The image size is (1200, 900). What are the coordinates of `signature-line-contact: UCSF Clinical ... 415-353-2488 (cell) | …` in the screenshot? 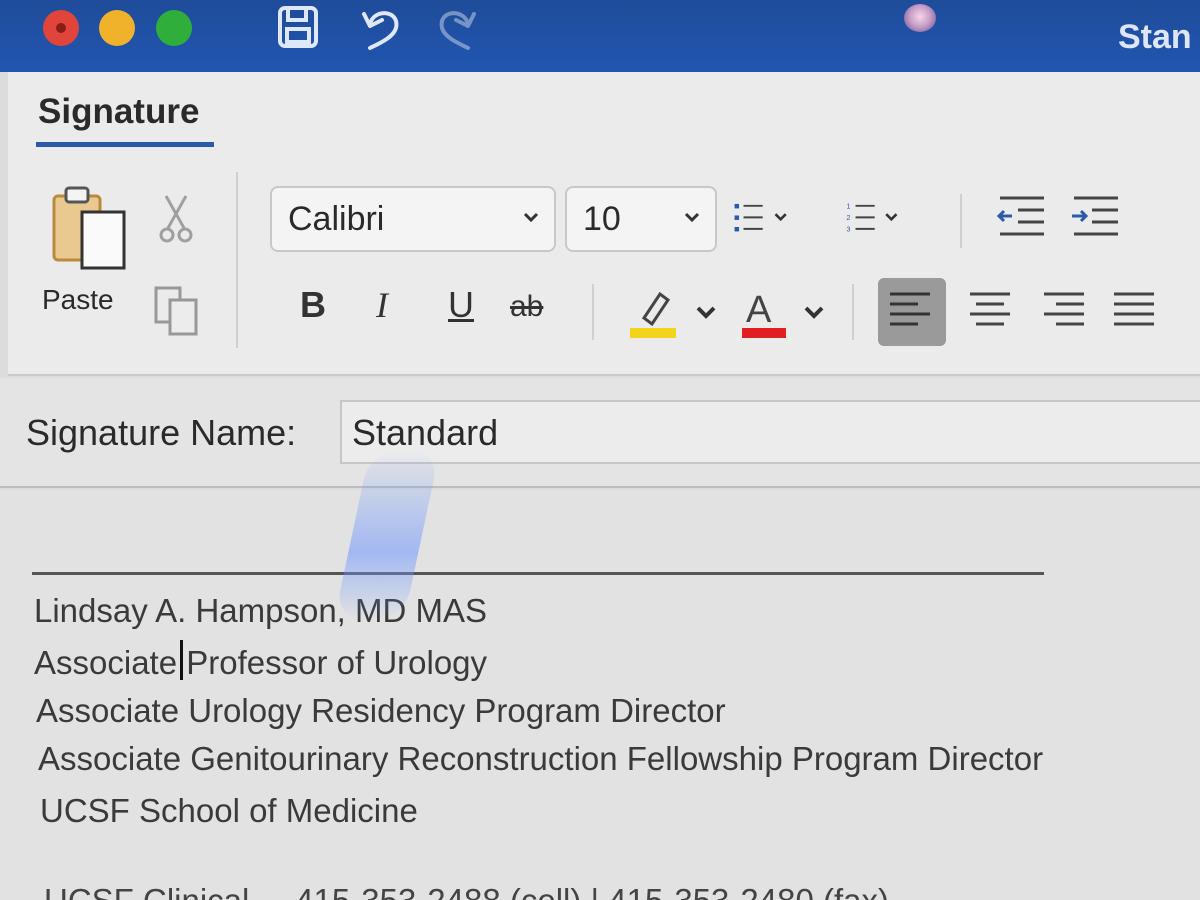 It's located at (466, 891).